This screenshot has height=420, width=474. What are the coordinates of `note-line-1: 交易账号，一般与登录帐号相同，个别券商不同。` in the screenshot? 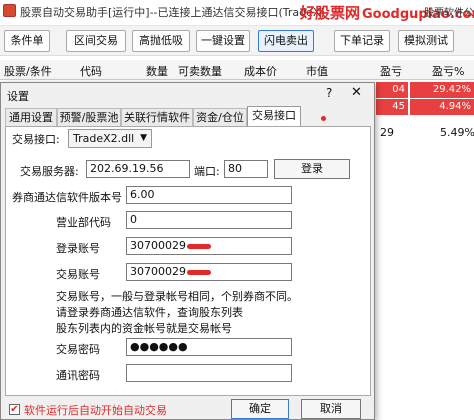 It's located at (177, 296).